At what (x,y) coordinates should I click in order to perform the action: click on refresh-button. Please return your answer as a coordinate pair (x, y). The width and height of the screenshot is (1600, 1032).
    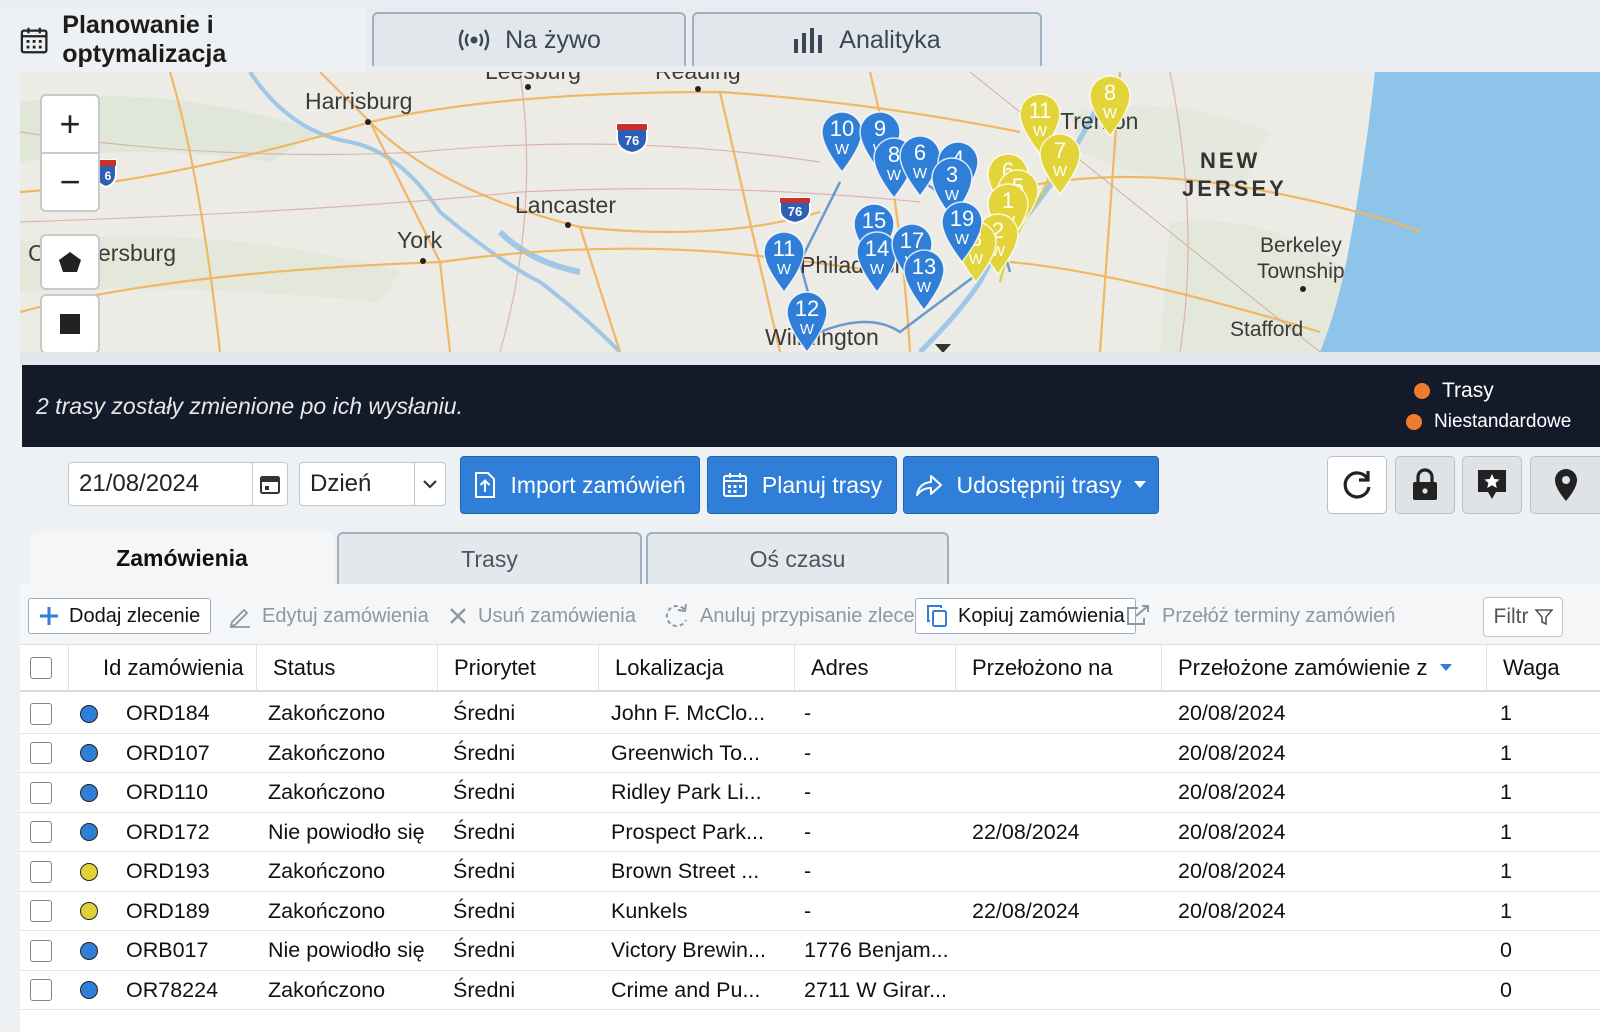
    Looking at the image, I should click on (1357, 485).